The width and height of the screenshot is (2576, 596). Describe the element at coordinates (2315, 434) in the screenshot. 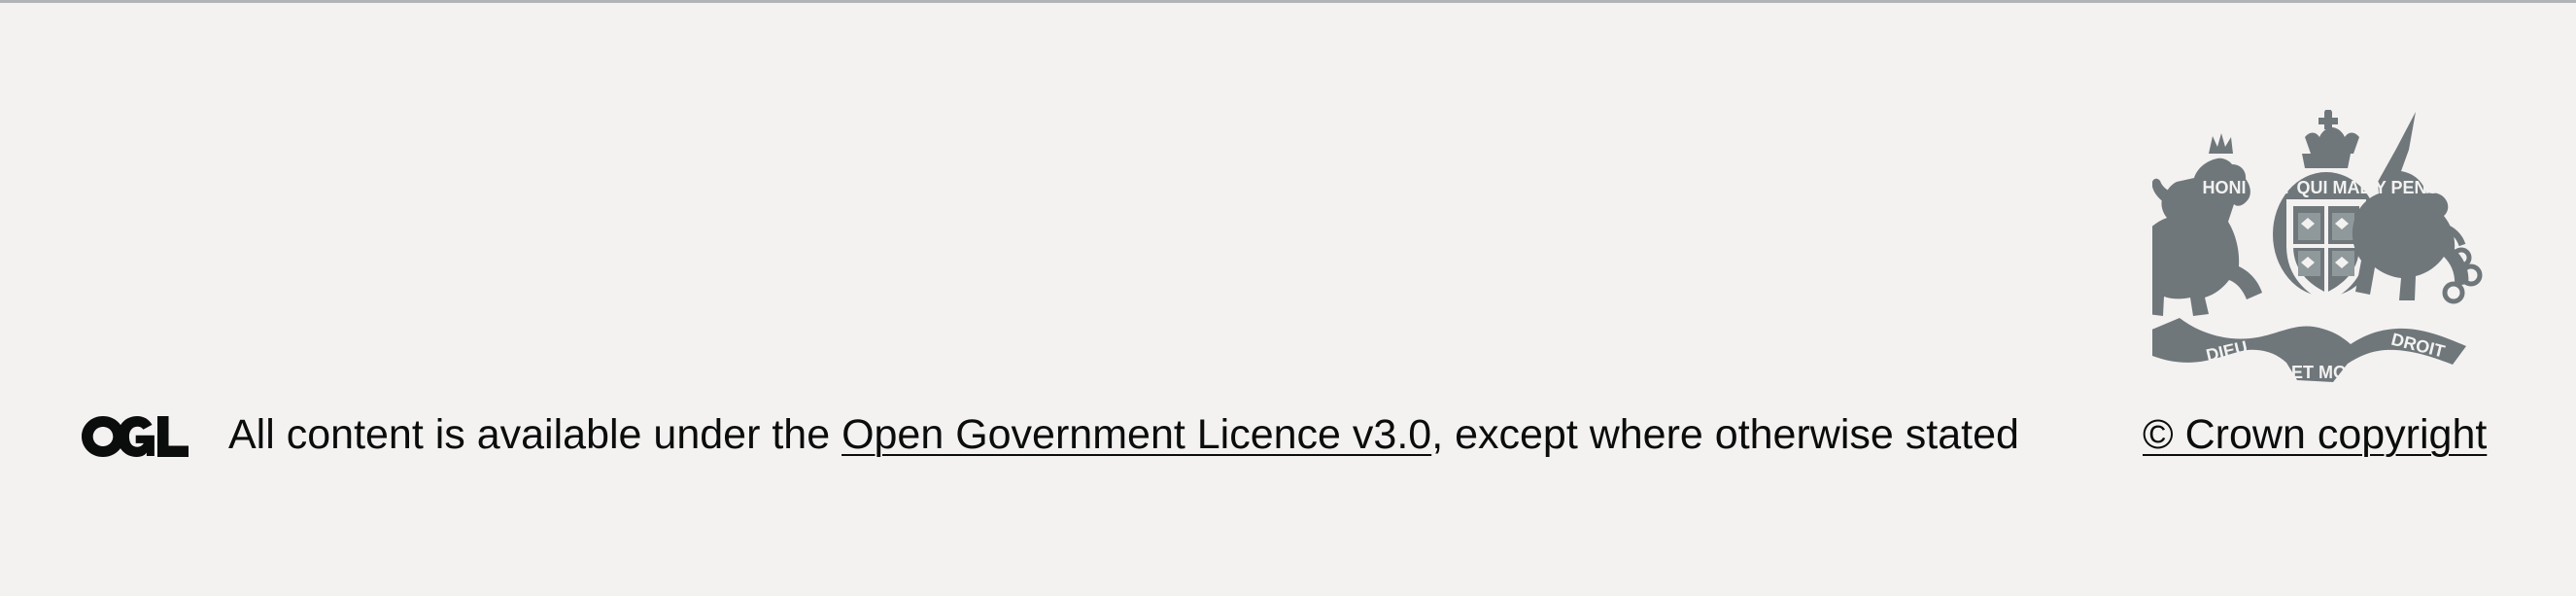

I see `crown-copyright-link: © Crown copyright` at that location.